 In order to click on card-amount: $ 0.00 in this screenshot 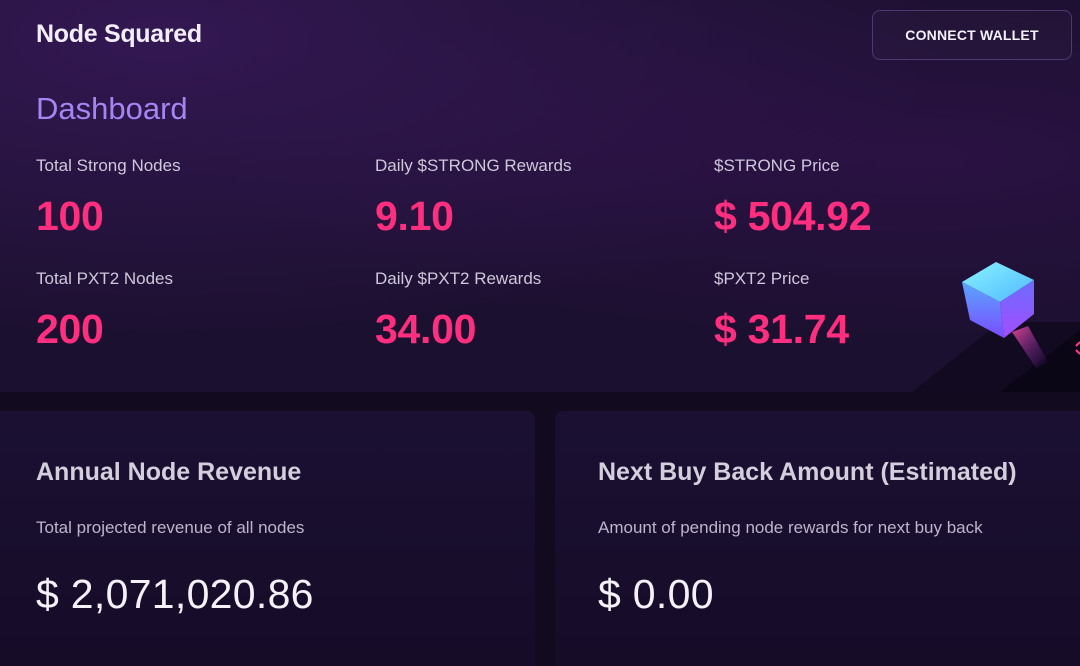, I will do `click(656, 594)`.